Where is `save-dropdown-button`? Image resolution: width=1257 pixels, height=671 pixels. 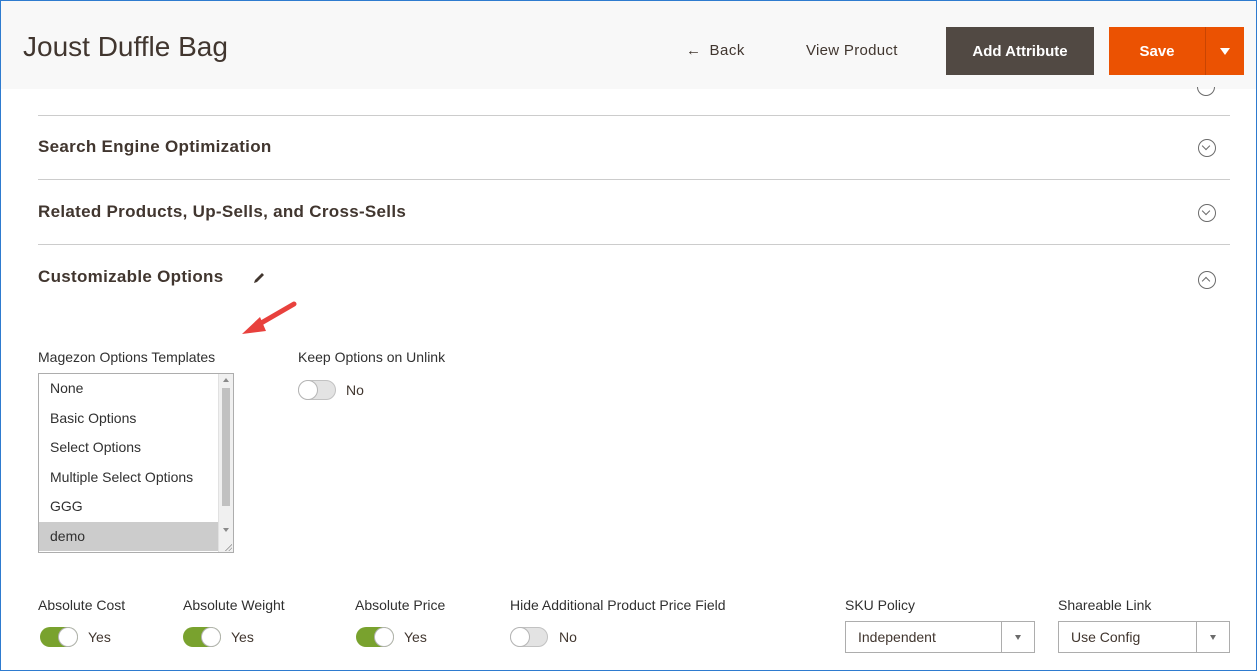
save-dropdown-button is located at coordinates (1224, 51).